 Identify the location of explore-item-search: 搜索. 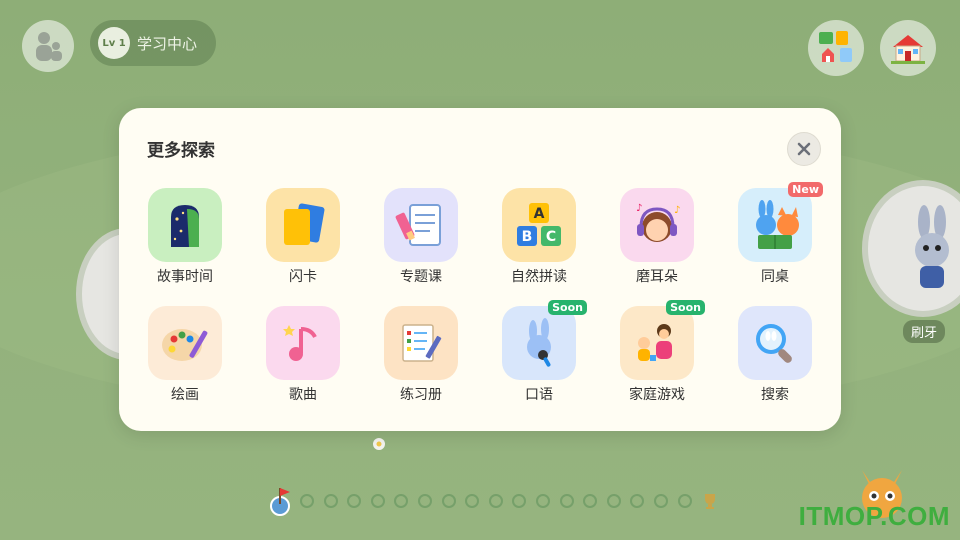
(775, 355).